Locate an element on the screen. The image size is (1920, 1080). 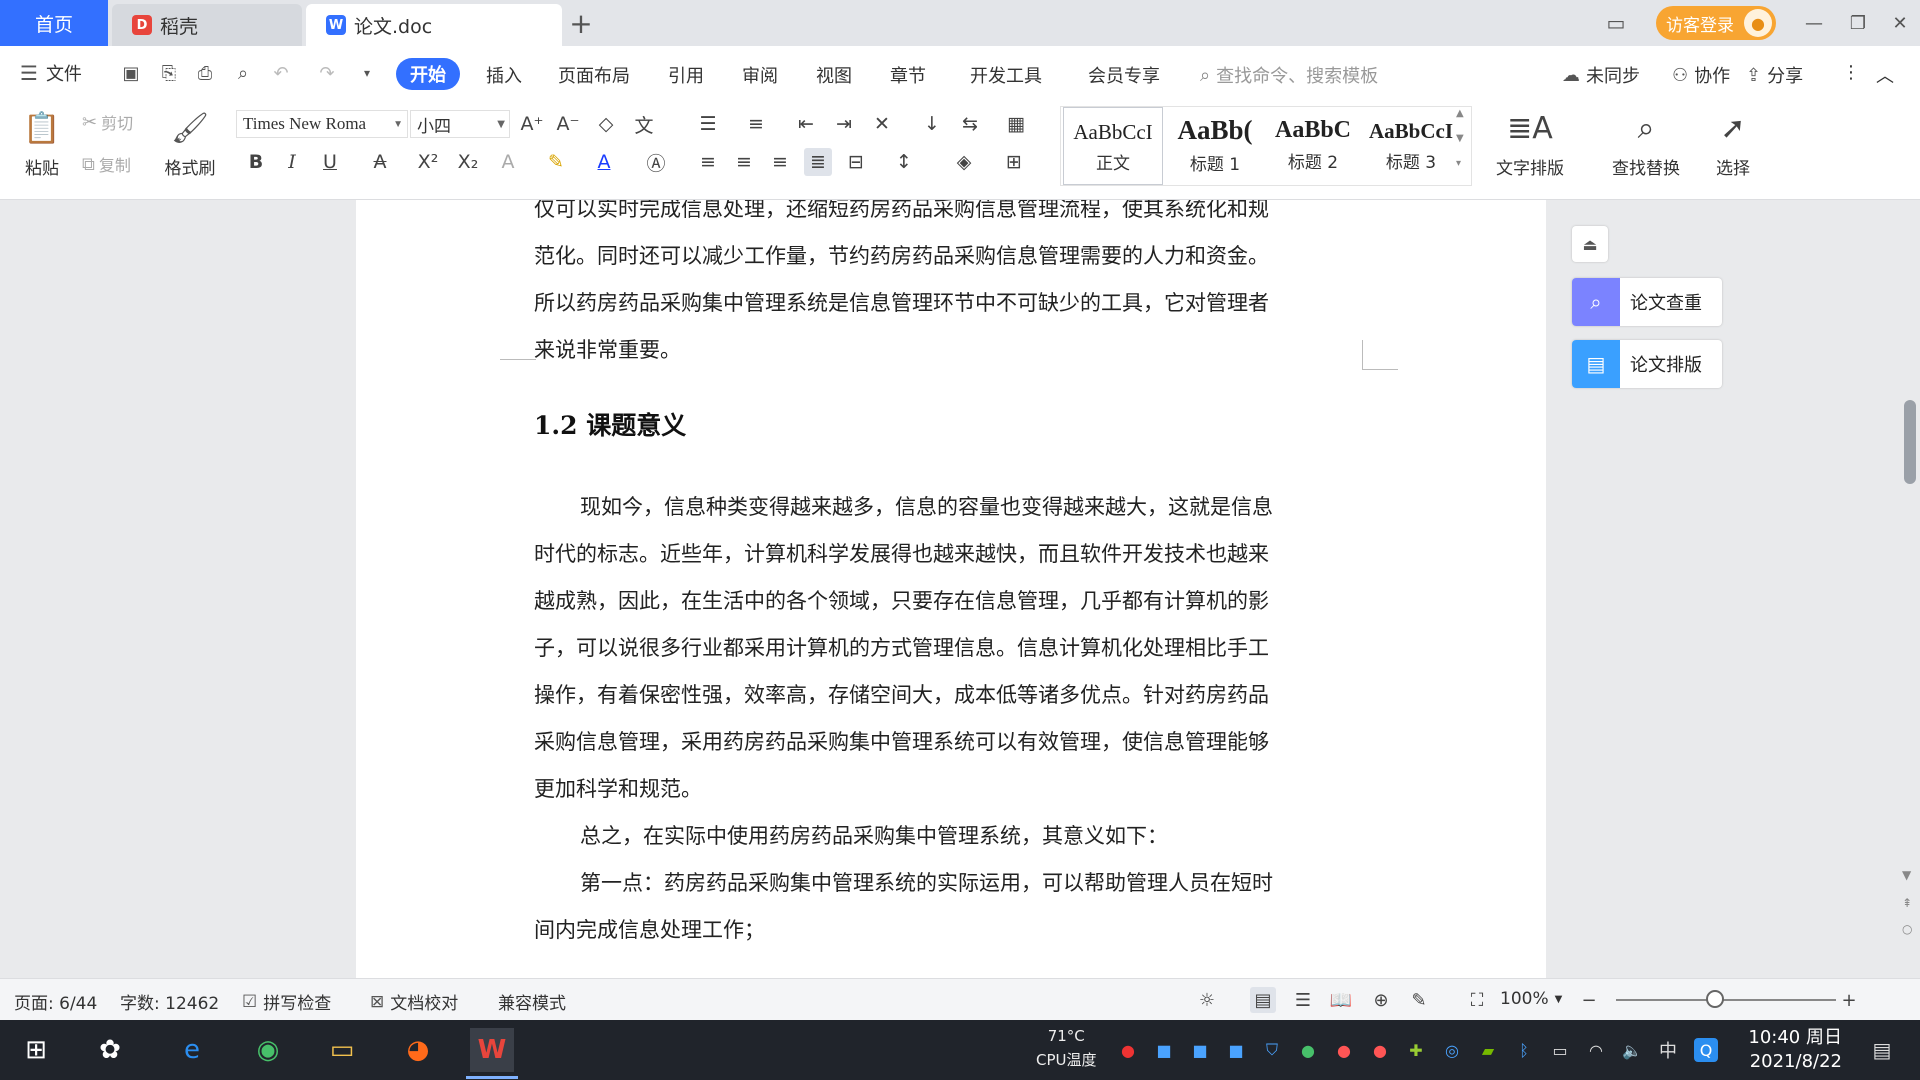
customize-quickbar-icon: ▾ is located at coordinates (367, 73).